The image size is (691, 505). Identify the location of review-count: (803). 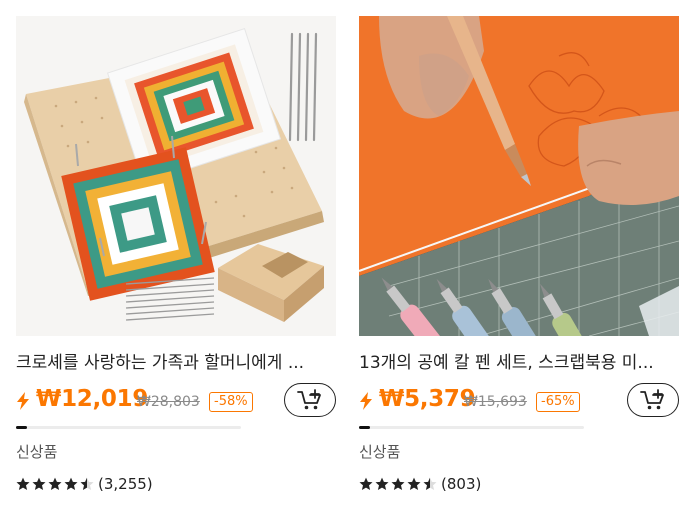
(461, 484).